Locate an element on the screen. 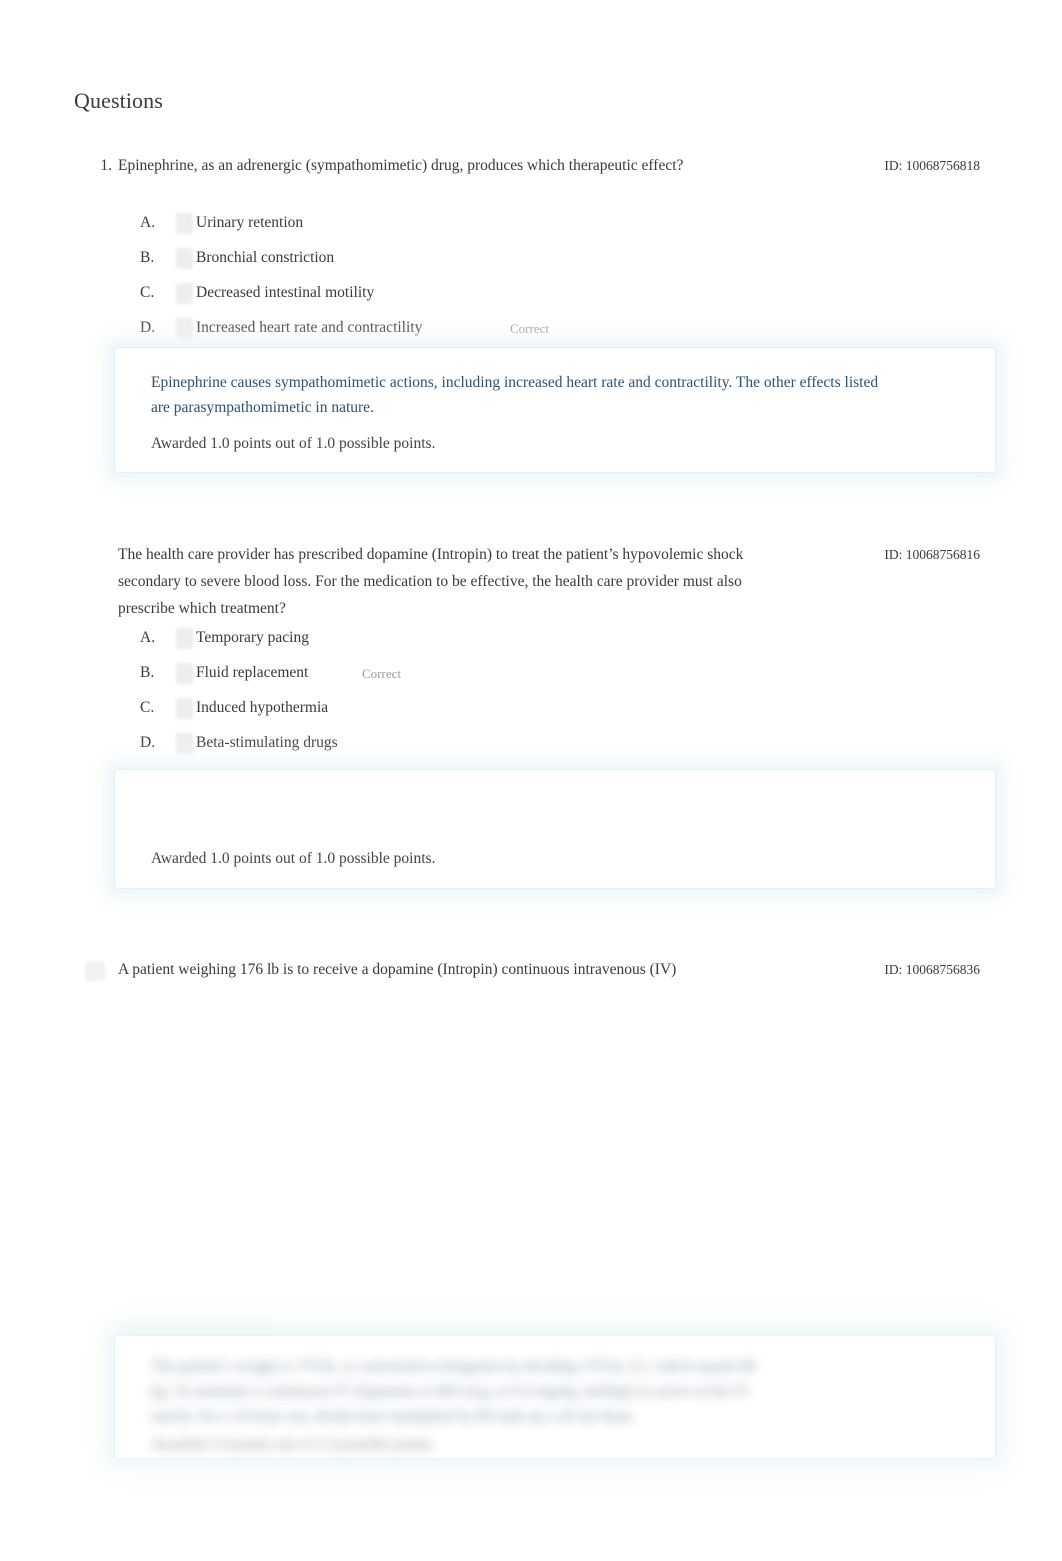  option-text: Bronchial constriction is located at coordinates (265, 257).